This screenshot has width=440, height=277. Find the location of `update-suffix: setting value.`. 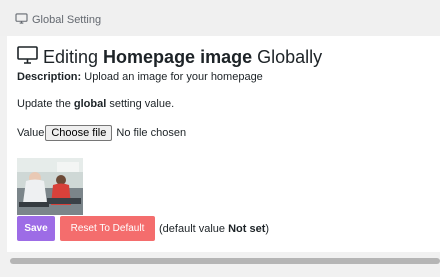

update-suffix: setting value. is located at coordinates (140, 104).